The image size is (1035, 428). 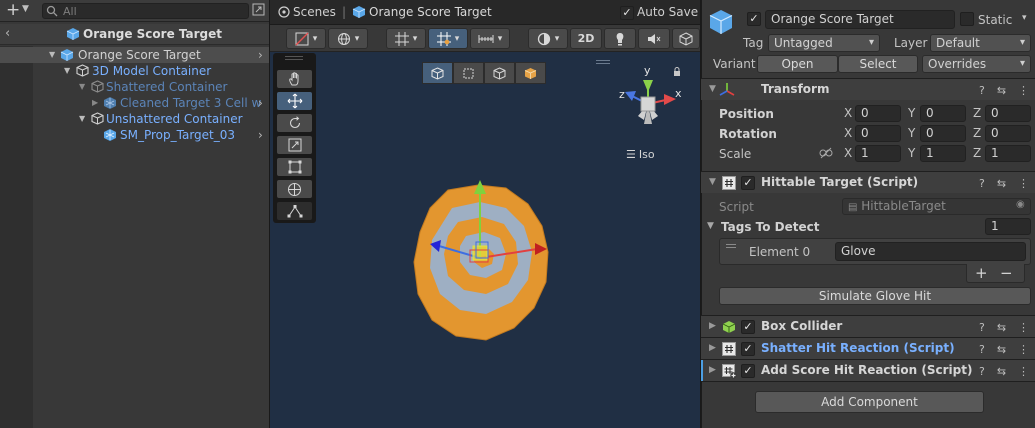 I want to click on list-remove-button: −, so click(x=1006, y=273).